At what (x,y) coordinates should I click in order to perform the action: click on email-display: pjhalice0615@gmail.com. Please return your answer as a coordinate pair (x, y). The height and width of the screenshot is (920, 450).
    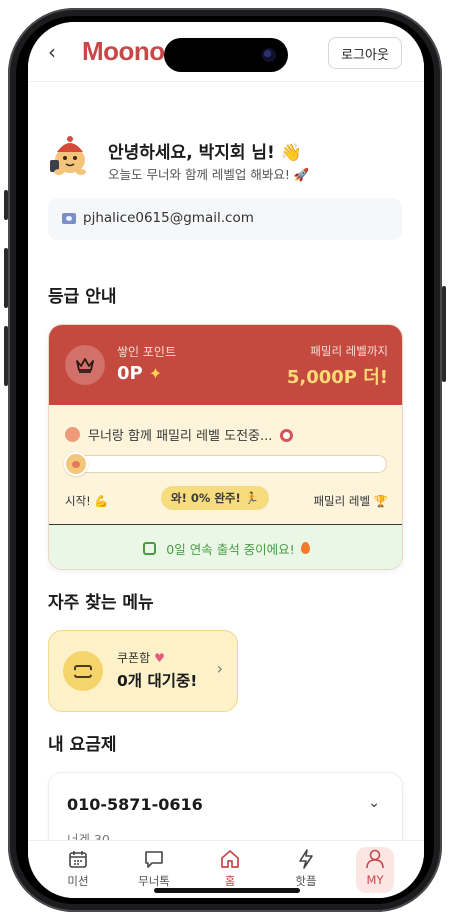
    Looking at the image, I should click on (225, 219).